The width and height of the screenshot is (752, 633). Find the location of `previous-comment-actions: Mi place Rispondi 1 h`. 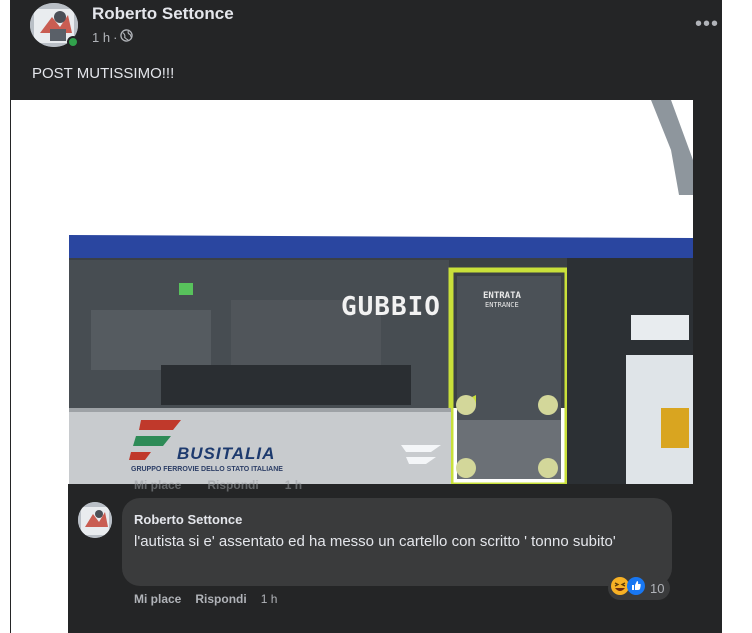

previous-comment-actions: Mi place Rispondi 1 h is located at coordinates (218, 485).